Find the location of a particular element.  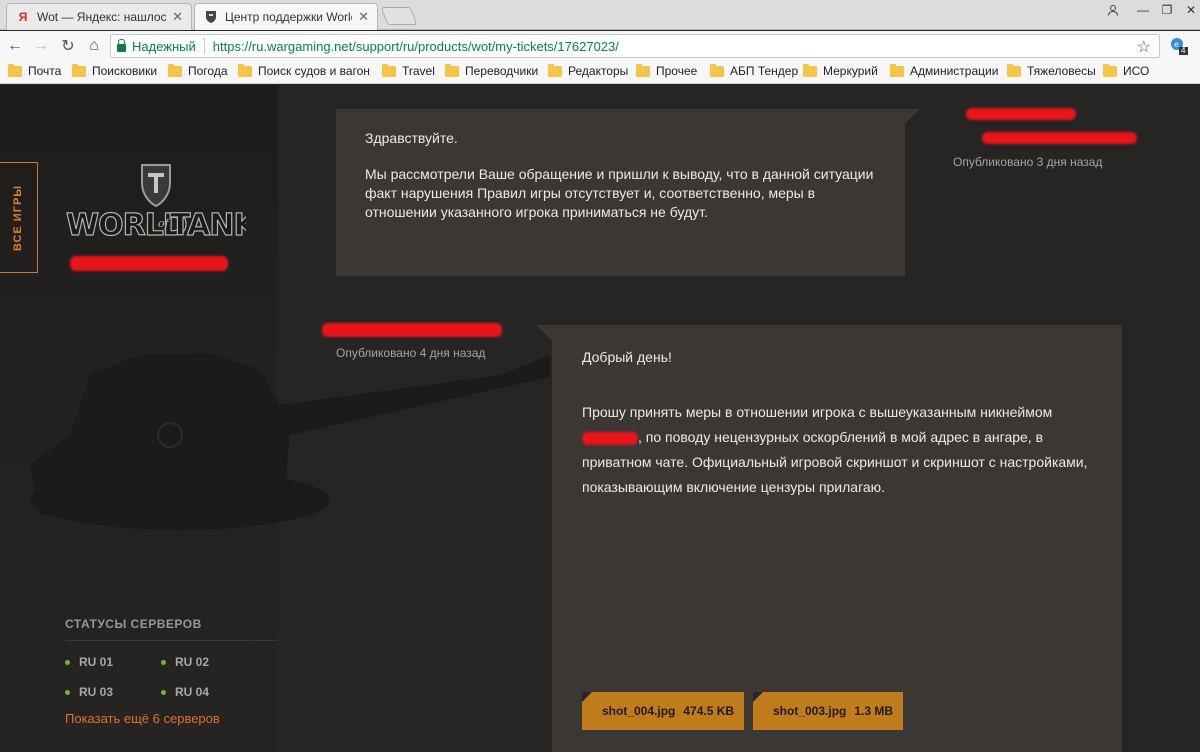

bookmark-star-icon: ☆ is located at coordinates (1144, 47).